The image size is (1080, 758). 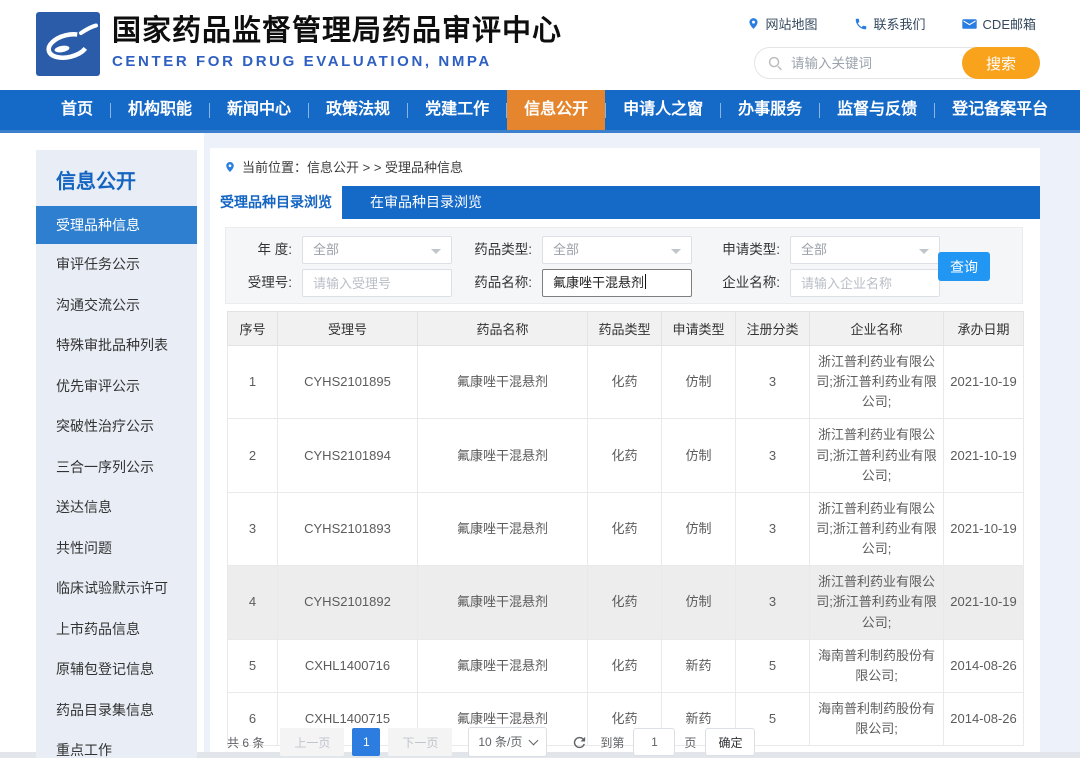 What do you see at coordinates (617, 250) in the screenshot?
I see `drug-type-select: 全部` at bounding box center [617, 250].